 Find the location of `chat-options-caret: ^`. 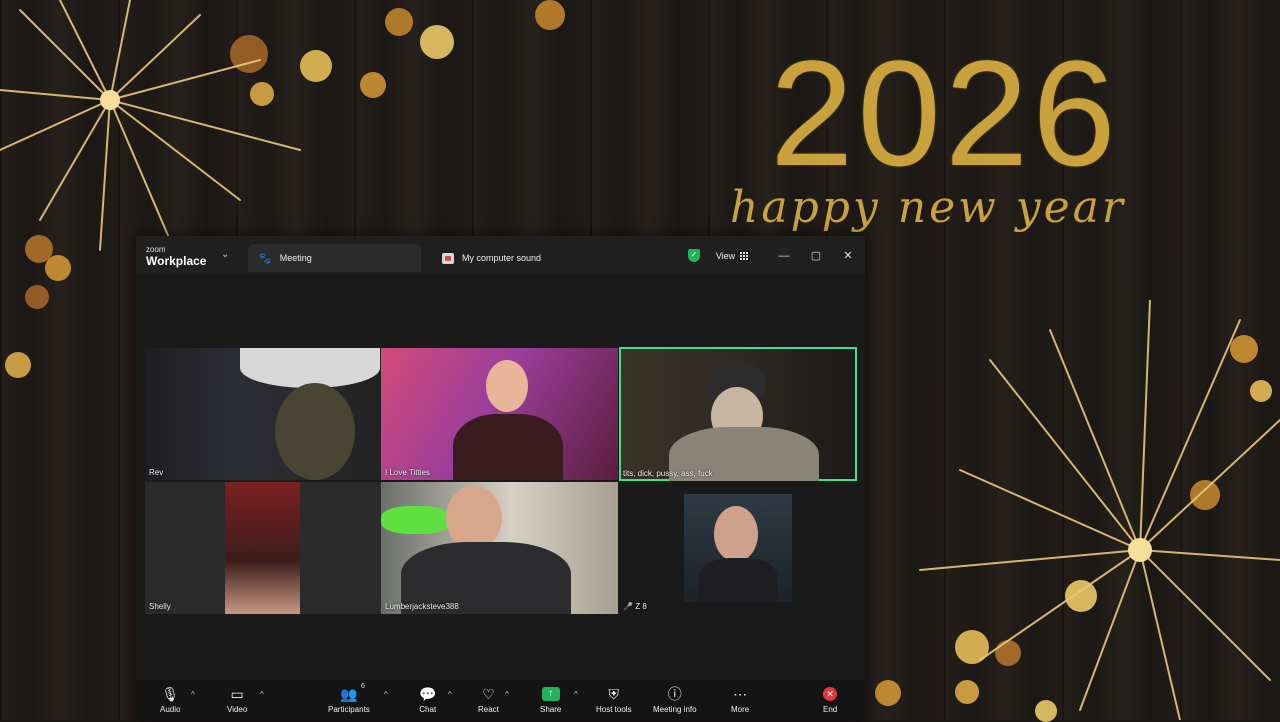

chat-options-caret: ^ is located at coordinates (450, 694).